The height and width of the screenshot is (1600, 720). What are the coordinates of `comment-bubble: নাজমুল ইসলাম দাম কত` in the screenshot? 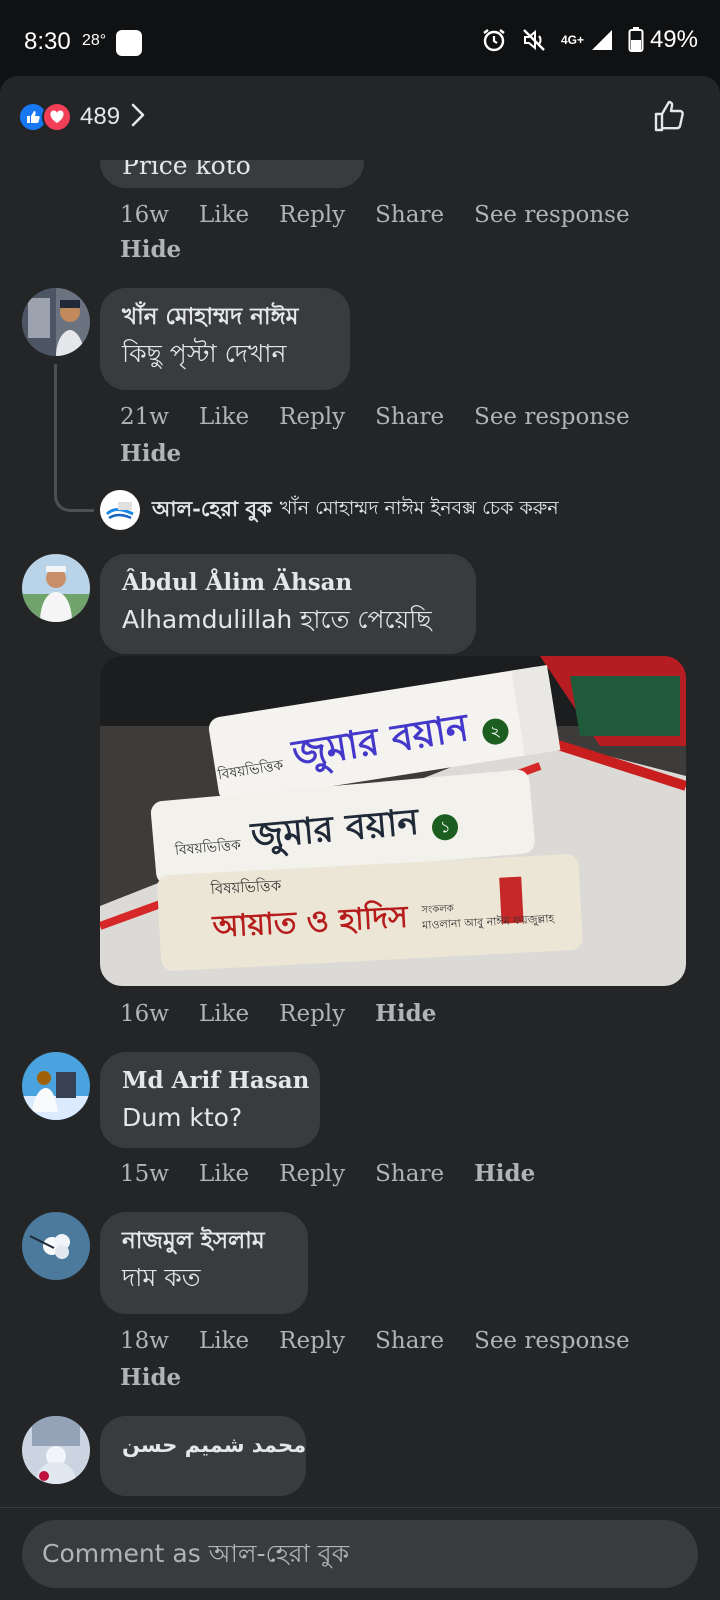 It's located at (204, 1263).